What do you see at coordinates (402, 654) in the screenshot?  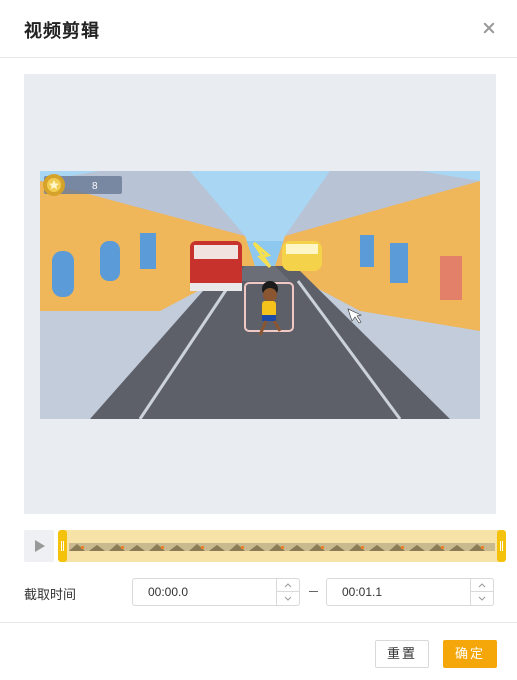 I see `reset-button: 重置` at bounding box center [402, 654].